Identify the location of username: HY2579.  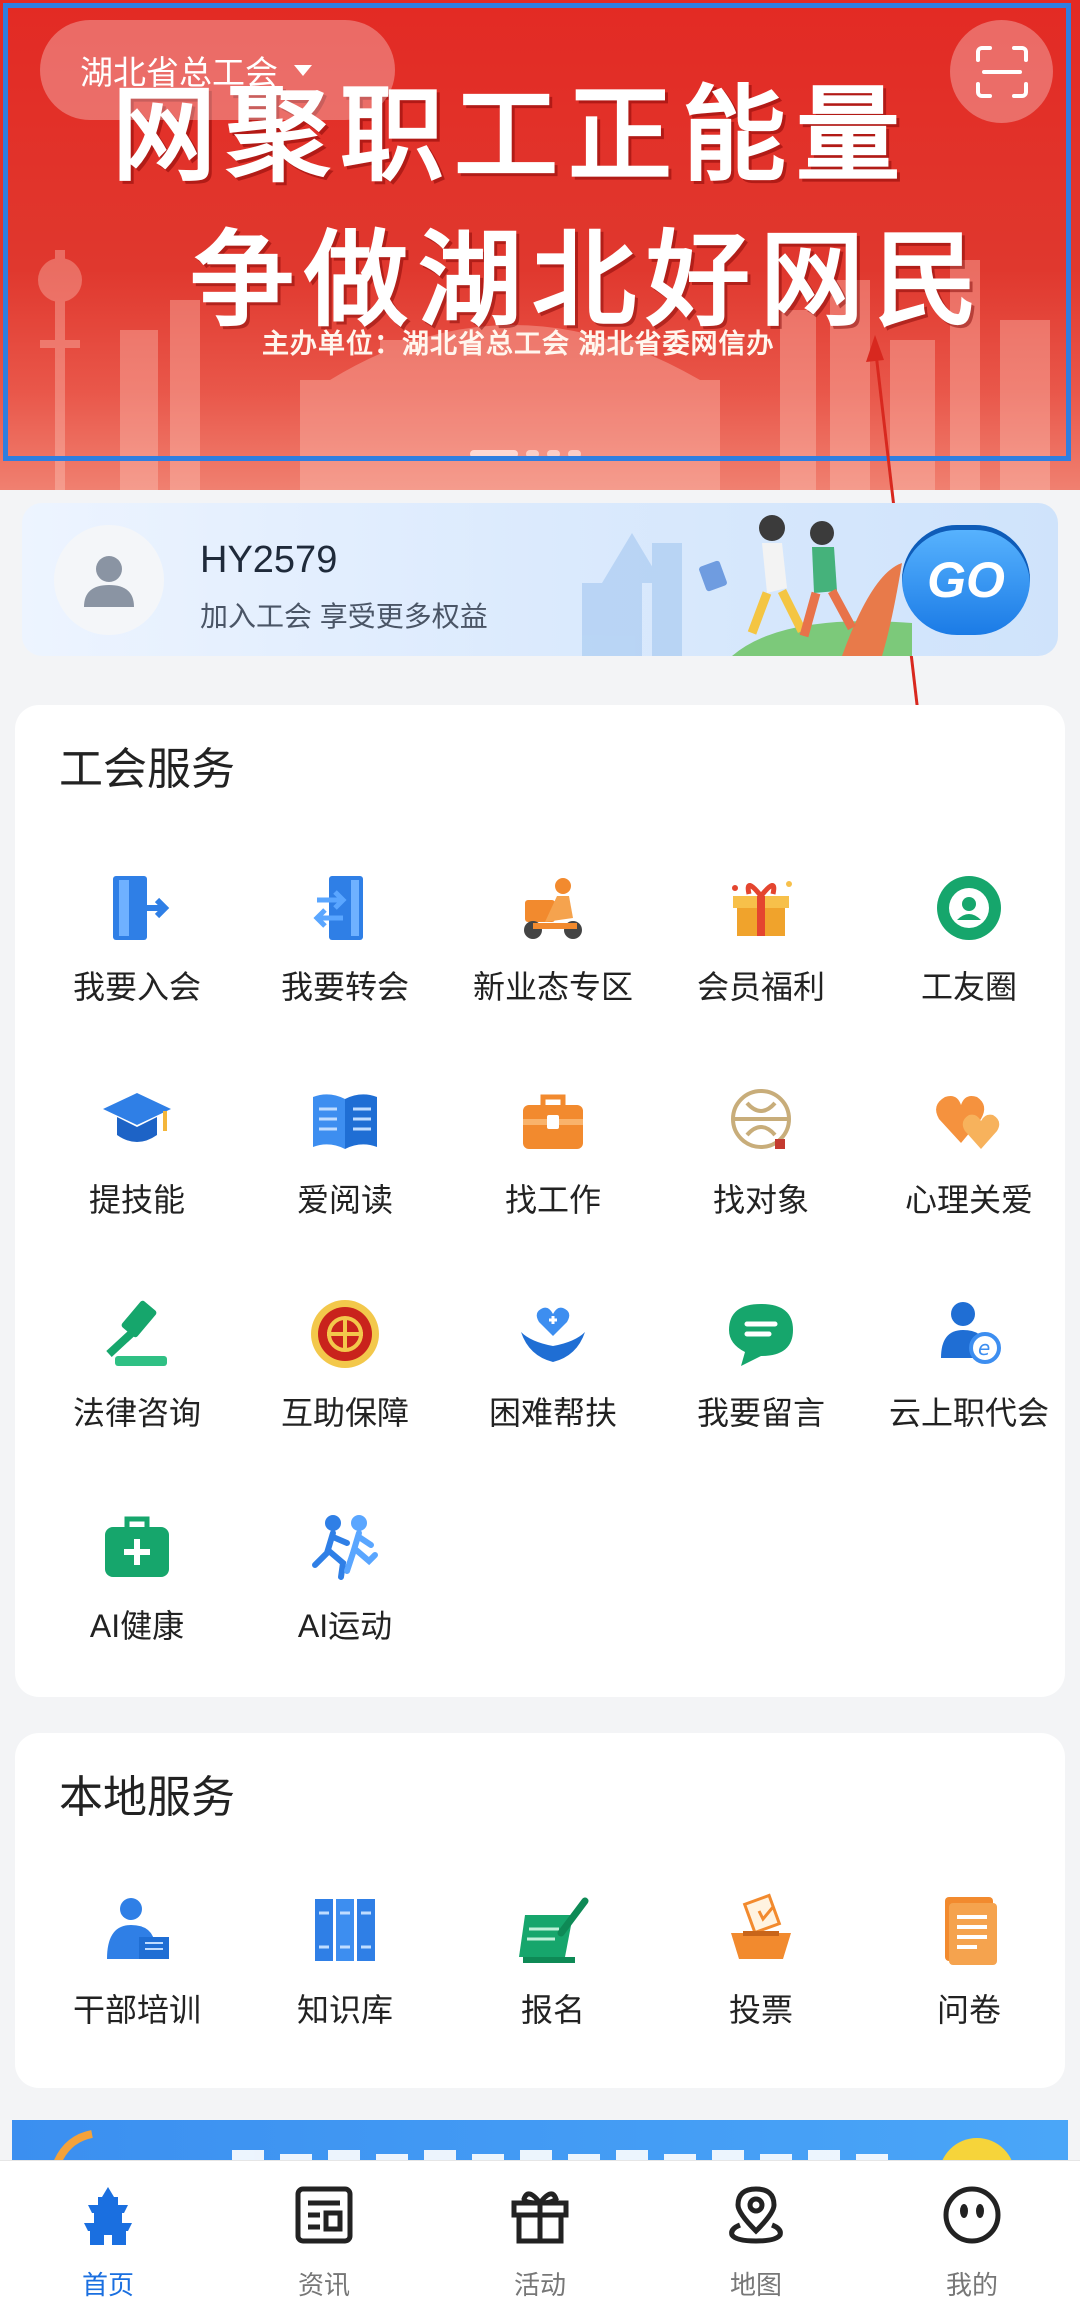
(269, 560).